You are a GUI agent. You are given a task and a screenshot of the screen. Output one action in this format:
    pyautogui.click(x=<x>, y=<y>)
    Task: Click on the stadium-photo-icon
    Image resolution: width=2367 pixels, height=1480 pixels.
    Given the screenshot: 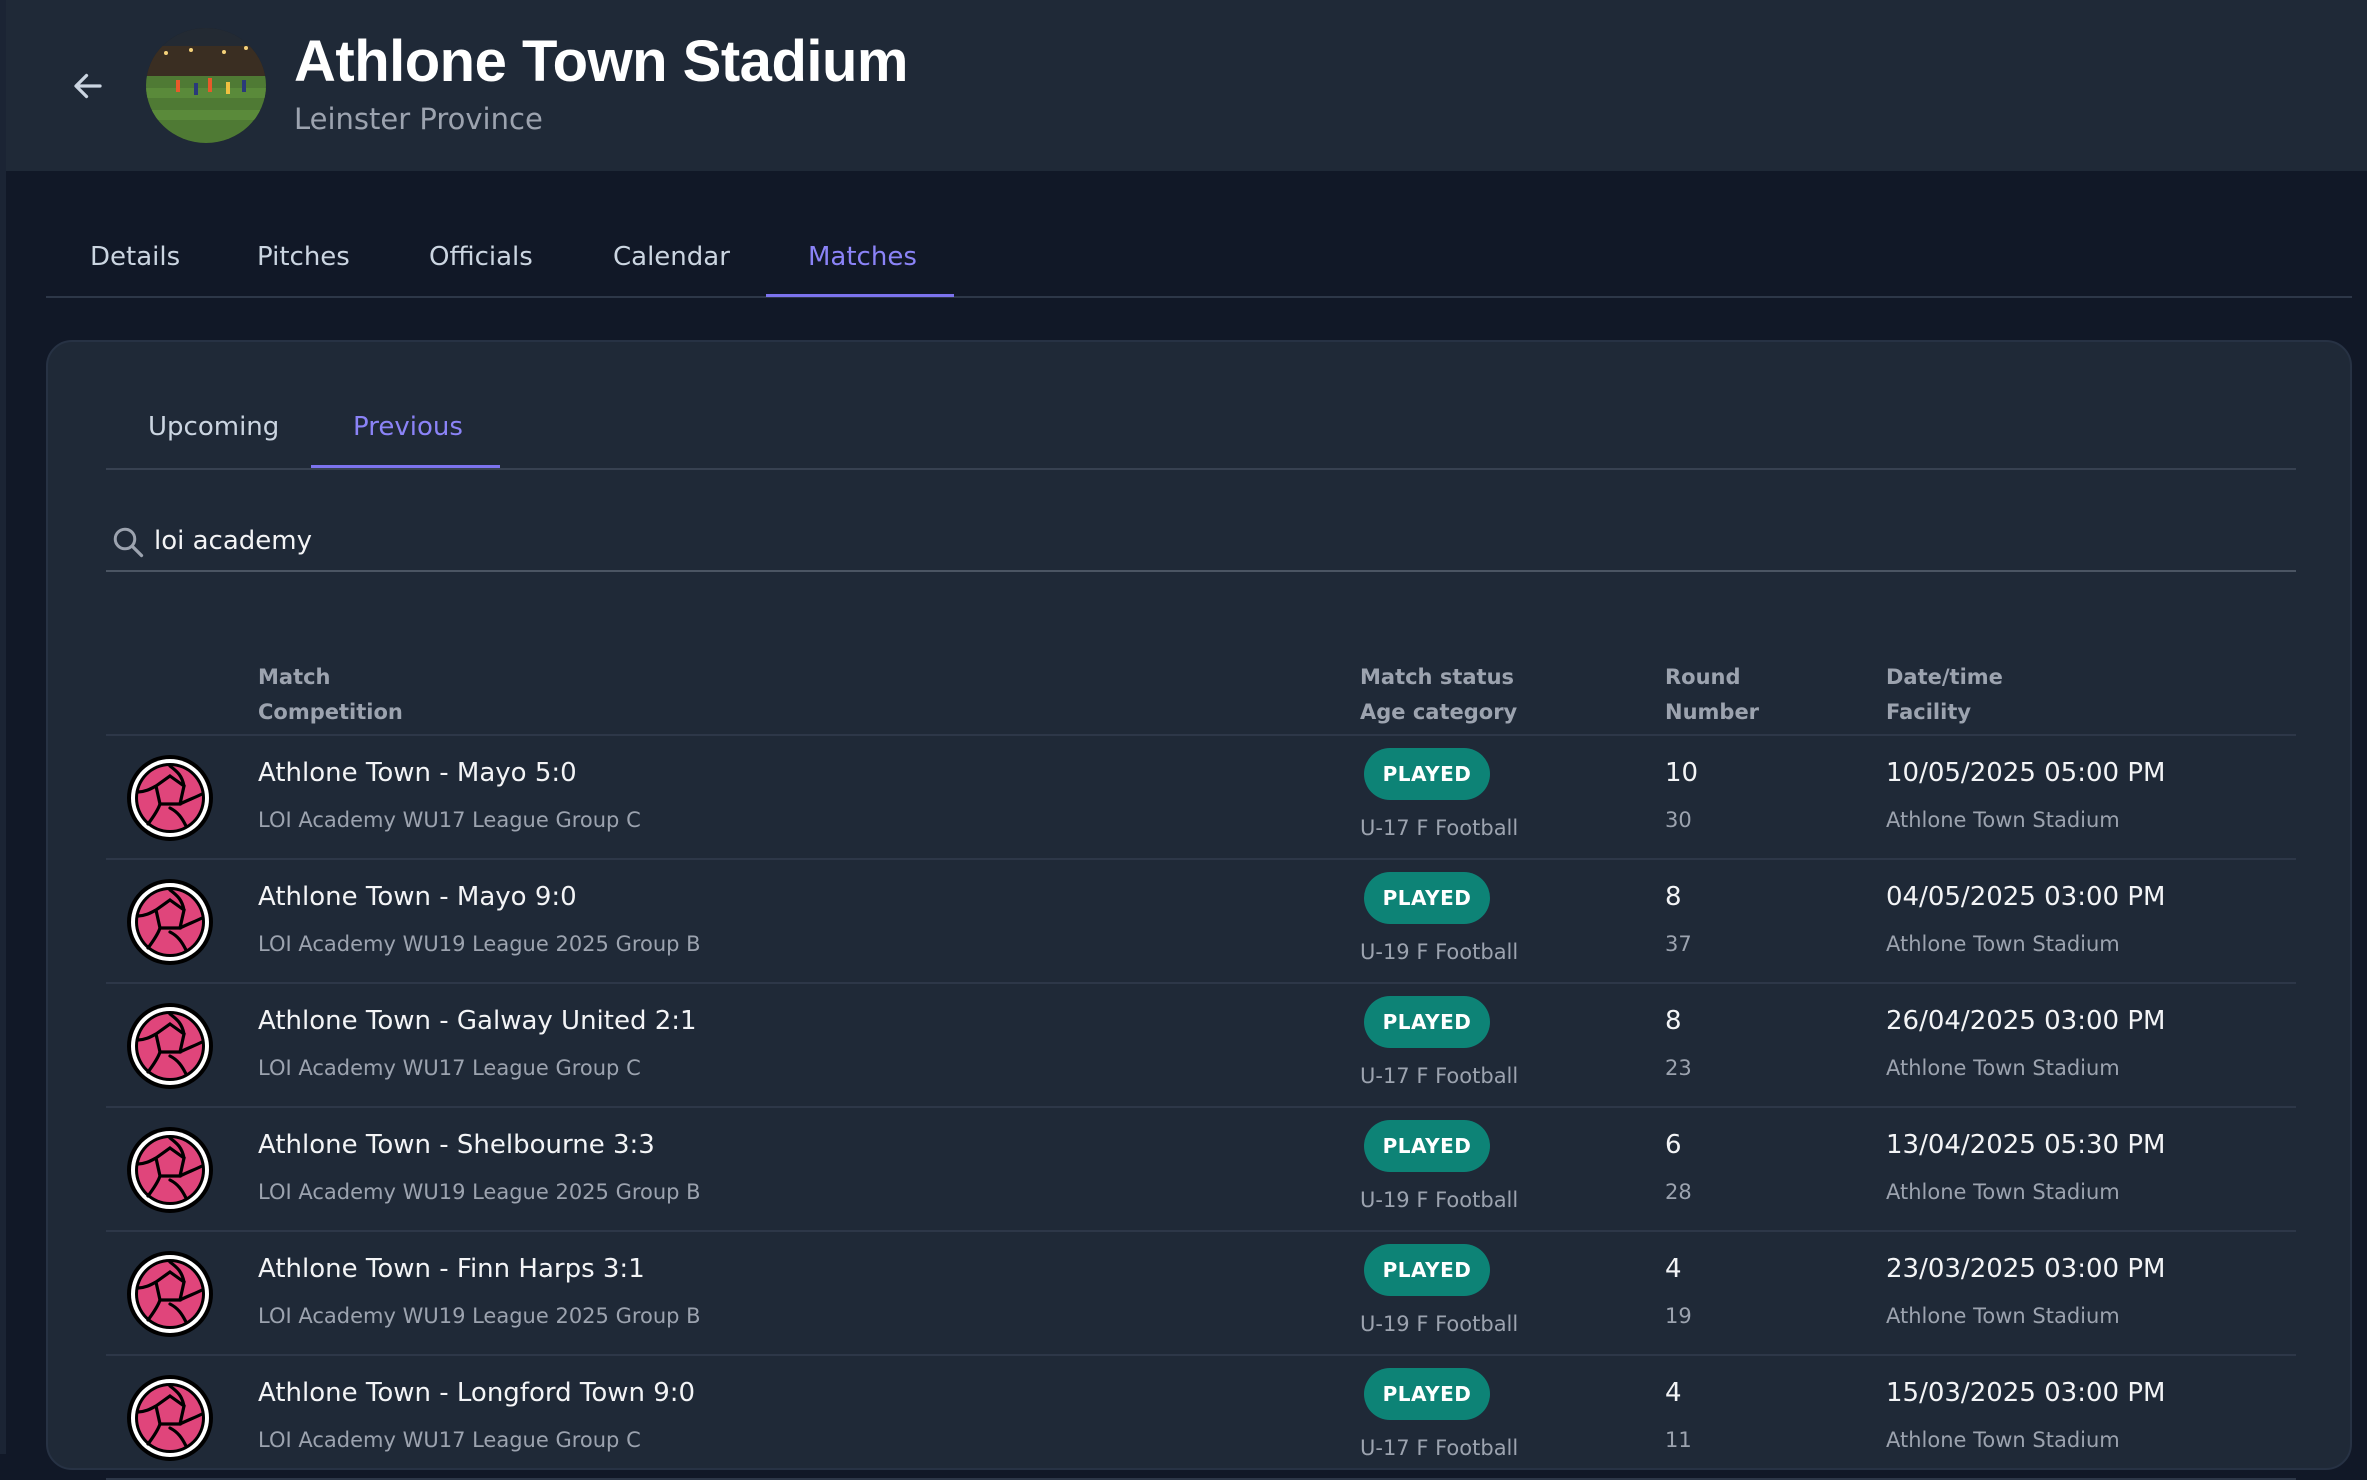 What is the action you would take?
    pyautogui.click(x=206, y=85)
    